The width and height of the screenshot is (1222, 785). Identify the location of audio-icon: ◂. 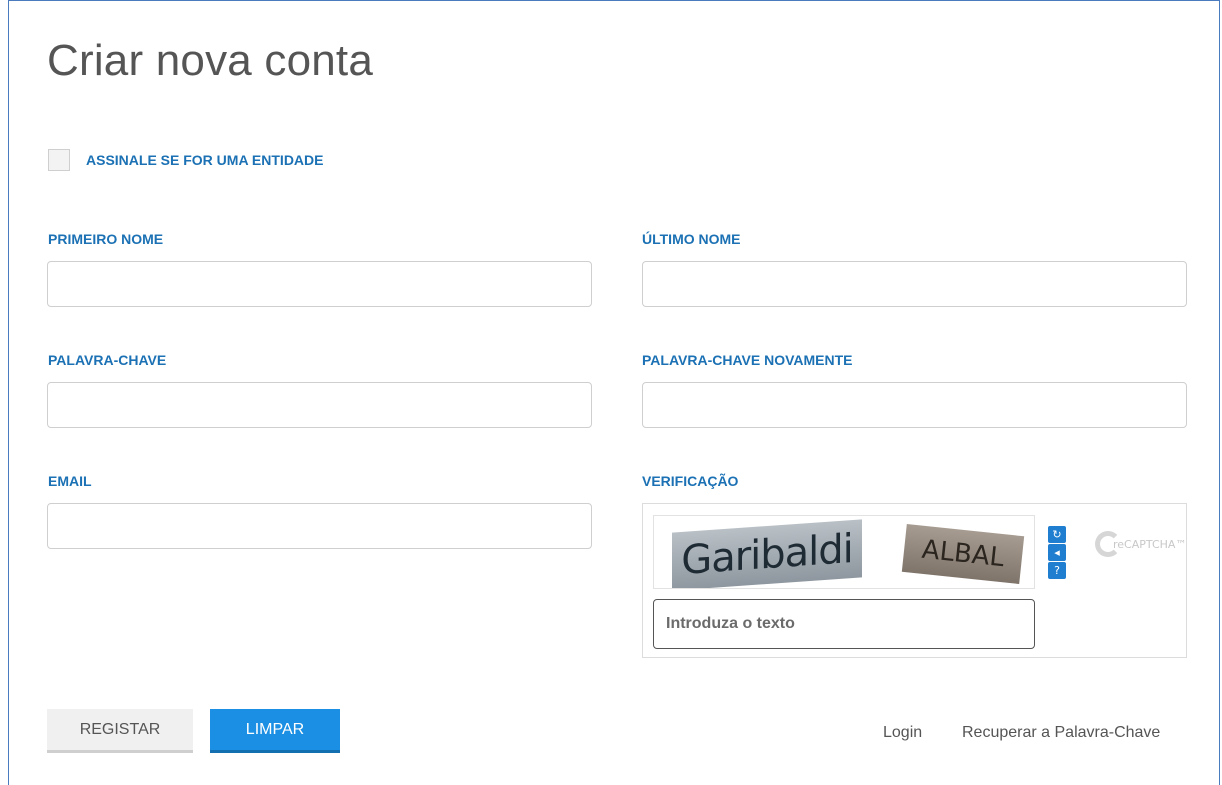
(1057, 552).